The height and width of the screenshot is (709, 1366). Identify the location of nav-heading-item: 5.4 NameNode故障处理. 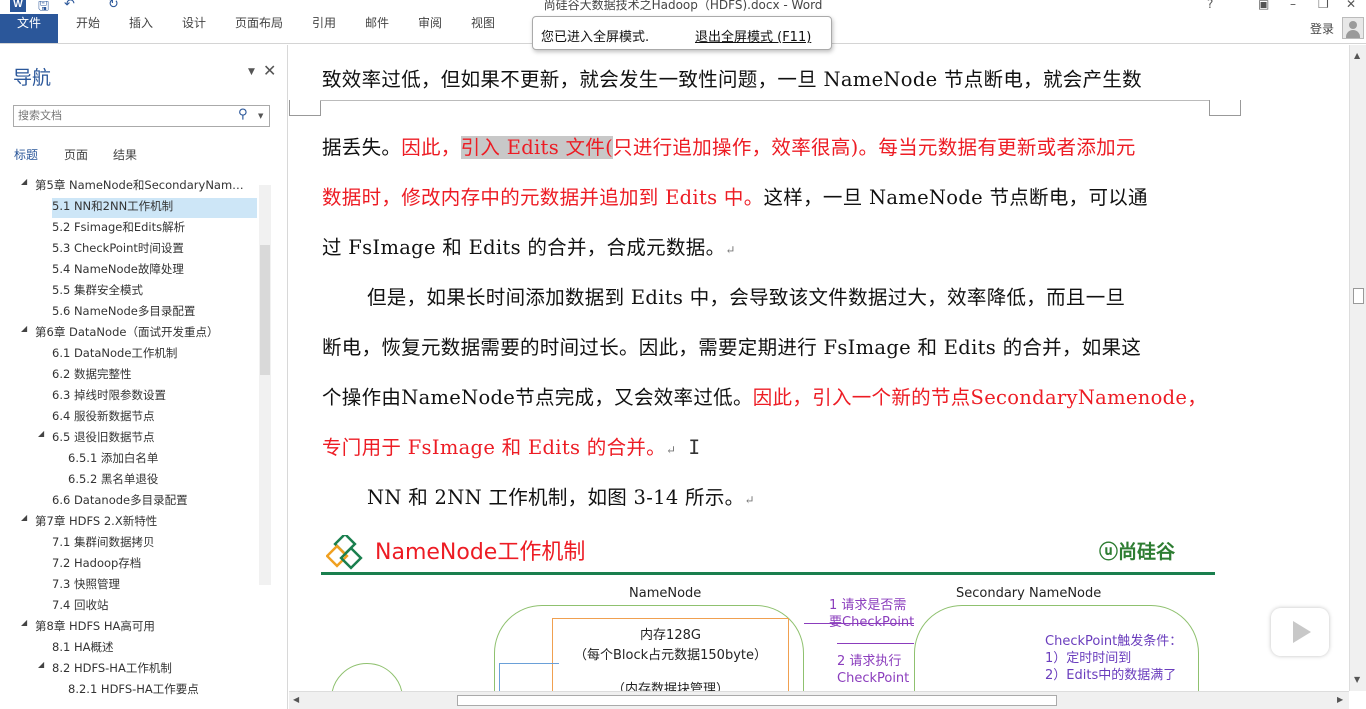
(118, 271).